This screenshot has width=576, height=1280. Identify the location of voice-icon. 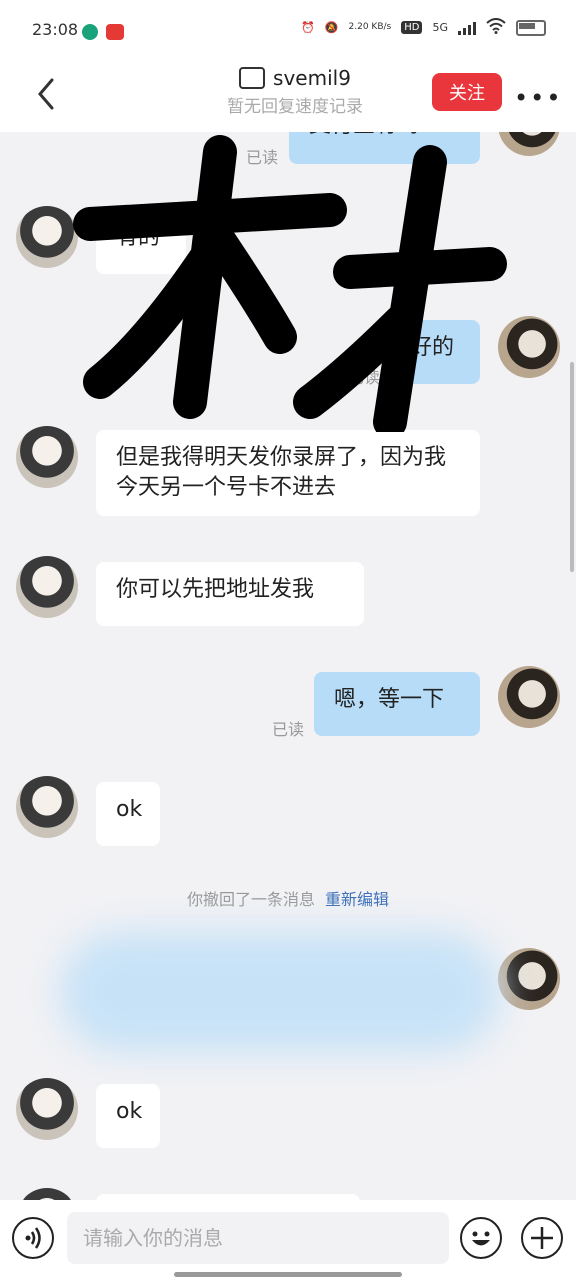
(33, 1238).